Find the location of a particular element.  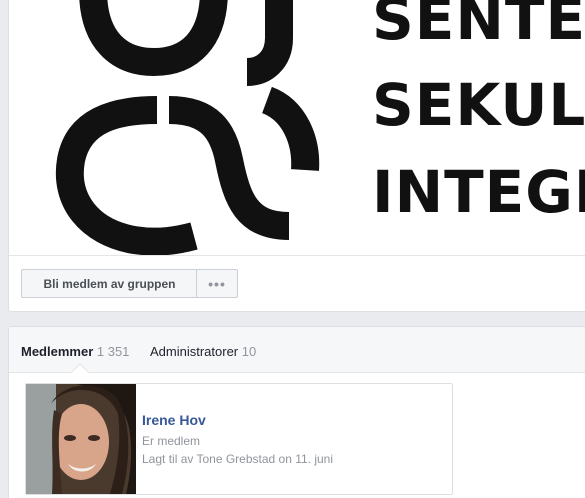

admins-count: 10 is located at coordinates (249, 351).